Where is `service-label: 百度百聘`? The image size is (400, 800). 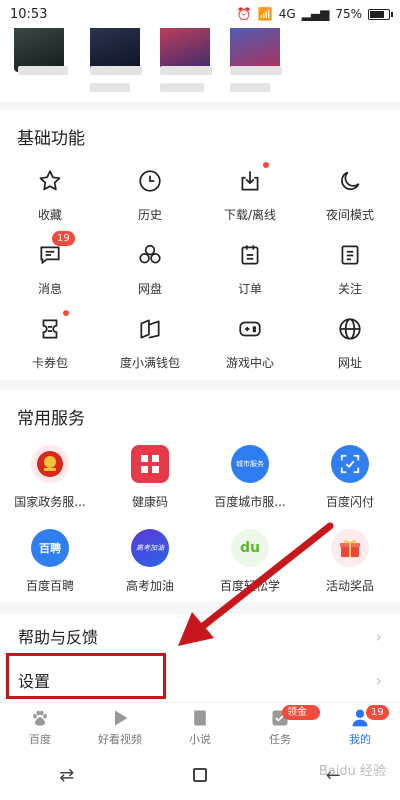
service-label: 百度百聘 is located at coordinates (49, 586).